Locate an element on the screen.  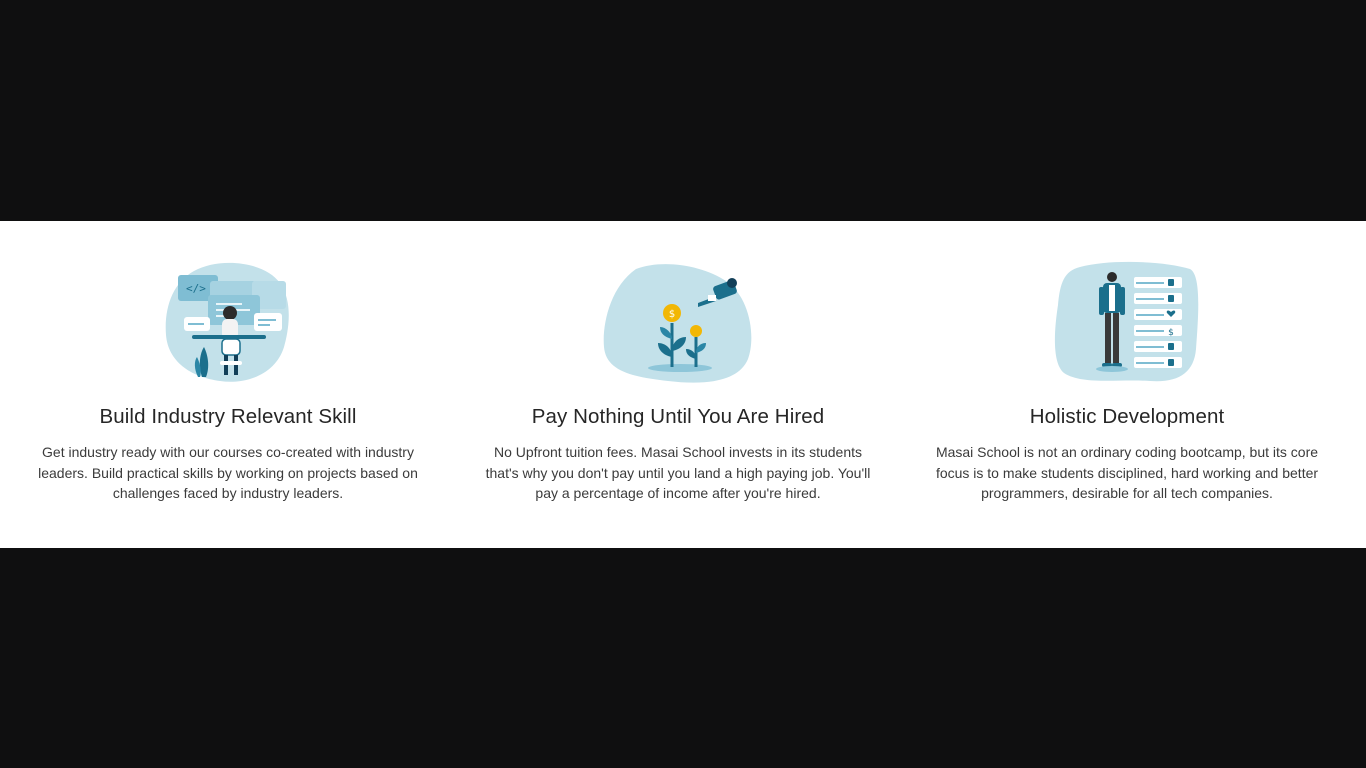
feature-title: Pay Nothing Until You Are Hired is located at coordinates (678, 416).